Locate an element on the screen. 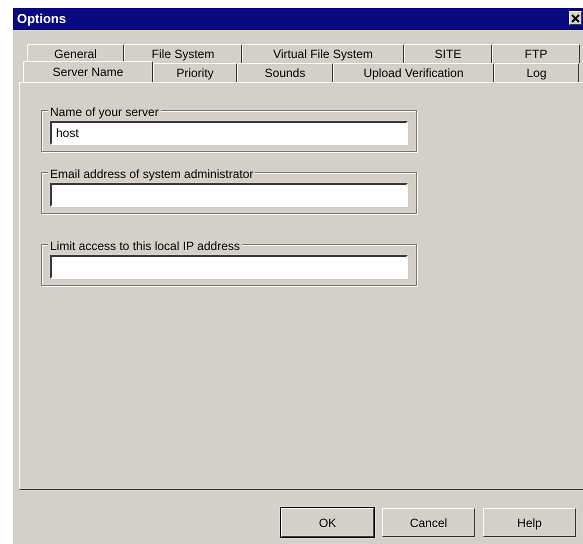 This screenshot has height=544, width=583. window-title: Options is located at coordinates (41, 19).